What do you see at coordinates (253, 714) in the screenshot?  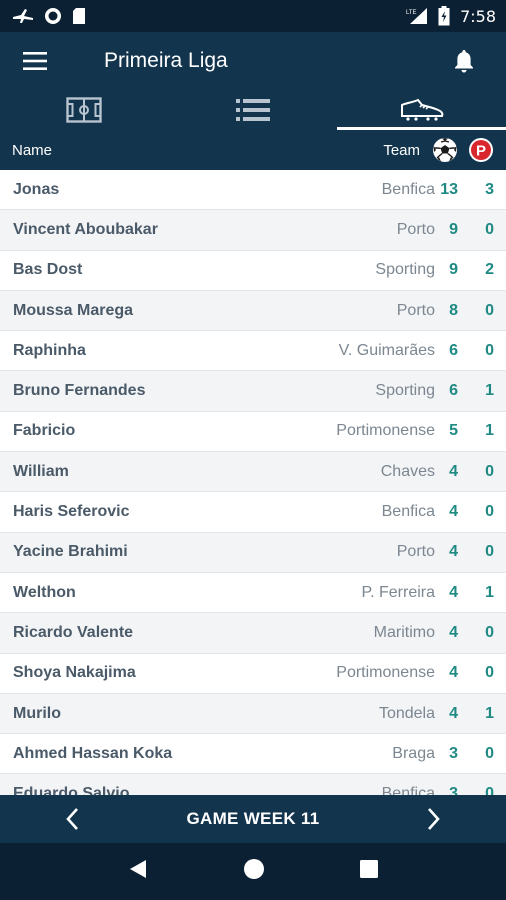 I see `player-row: Murilo Tondela 4 1` at bounding box center [253, 714].